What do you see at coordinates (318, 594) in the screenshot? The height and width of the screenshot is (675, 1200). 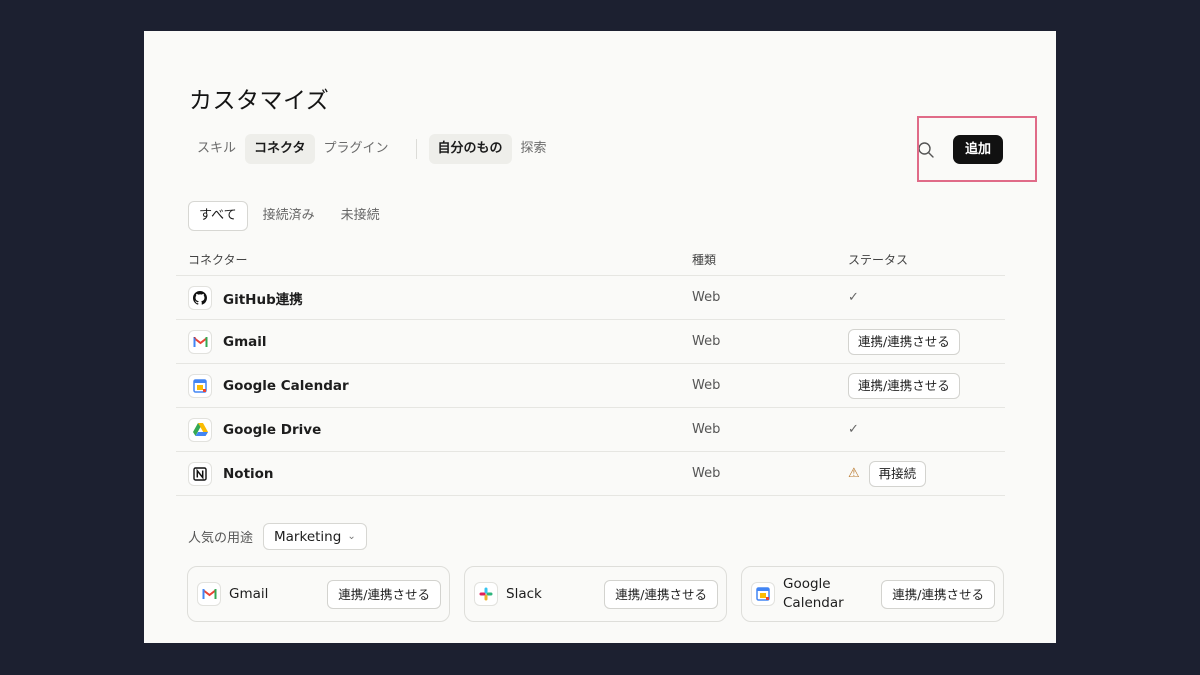 I see `suggestion-card-gmail: Gmail 連携/連携させる` at bounding box center [318, 594].